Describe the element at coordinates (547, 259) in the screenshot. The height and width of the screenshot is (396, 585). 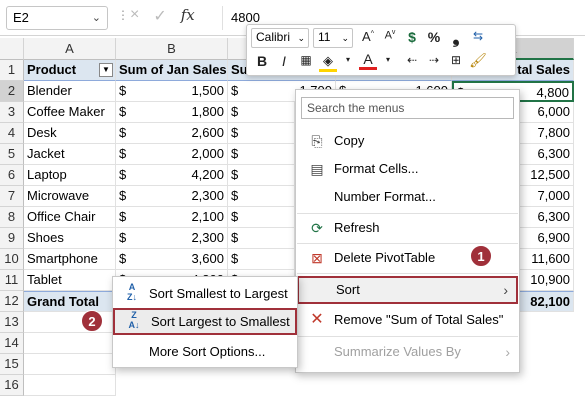
I see `total-cell: 11,600` at that location.